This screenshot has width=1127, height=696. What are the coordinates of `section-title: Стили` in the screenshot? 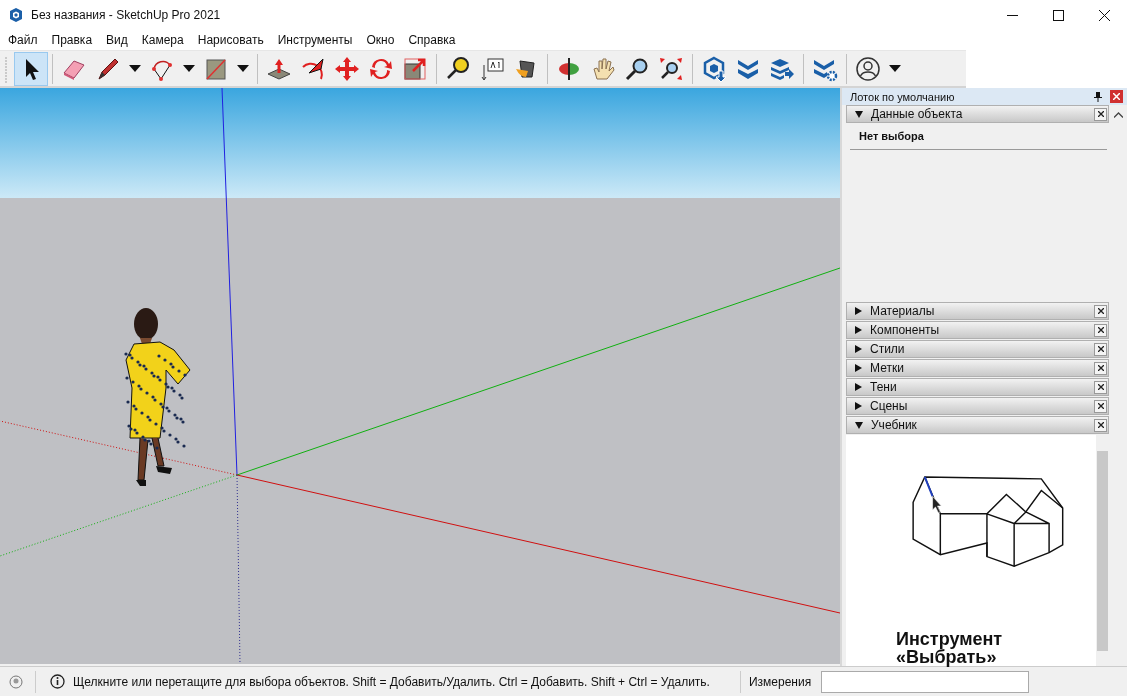 It's located at (888, 349).